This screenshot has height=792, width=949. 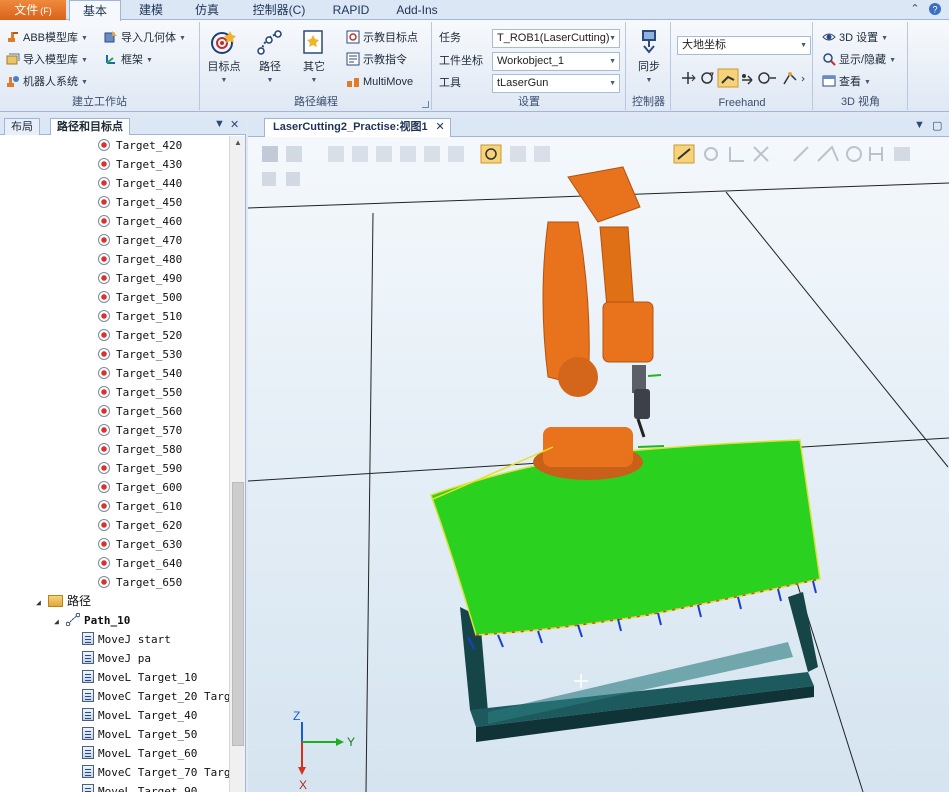 I want to click on tree-target-item: Target_570, so click(x=140, y=430).